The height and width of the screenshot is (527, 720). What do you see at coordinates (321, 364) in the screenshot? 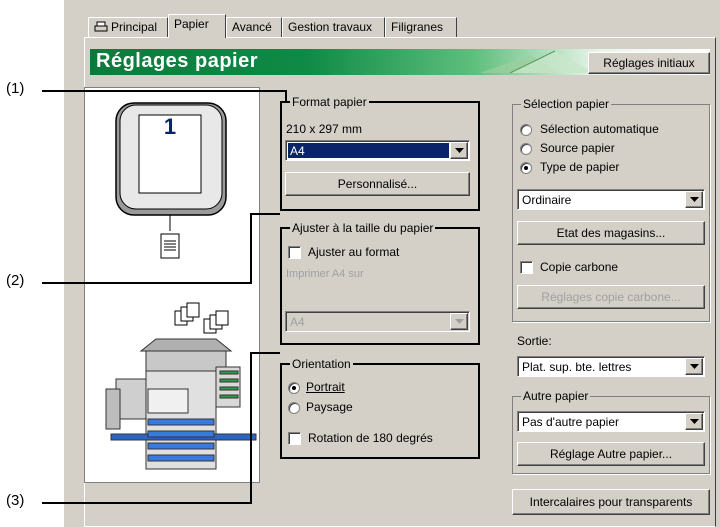
I see `orientation-legend: Orientation` at bounding box center [321, 364].